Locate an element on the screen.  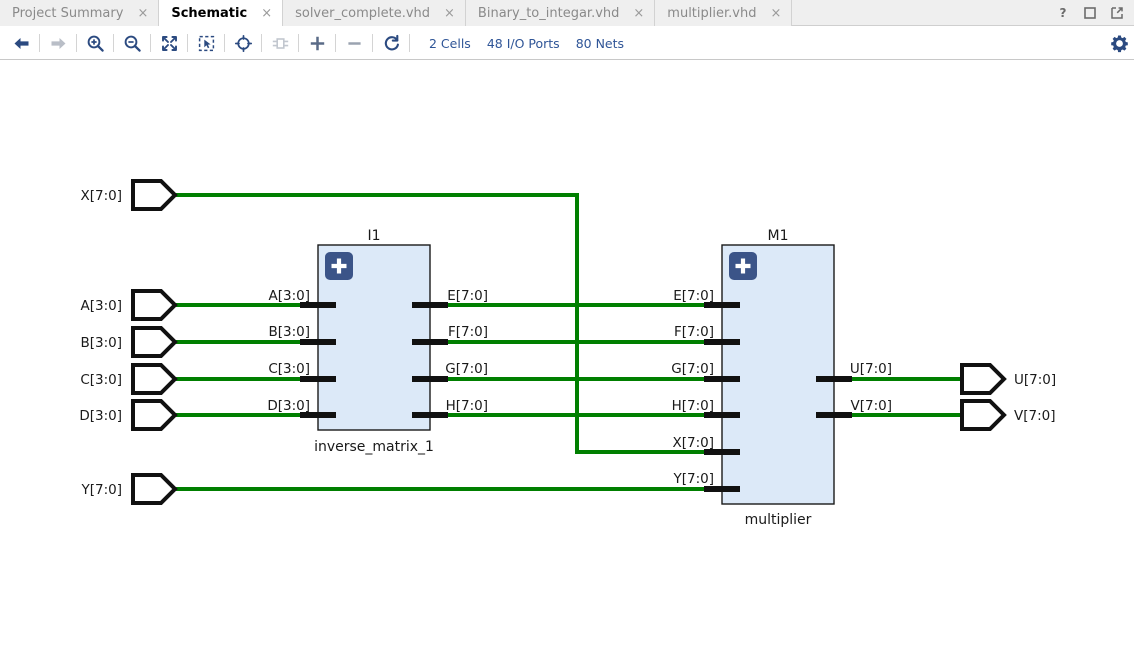
port-label: Y[7:0] is located at coordinates (101, 490).